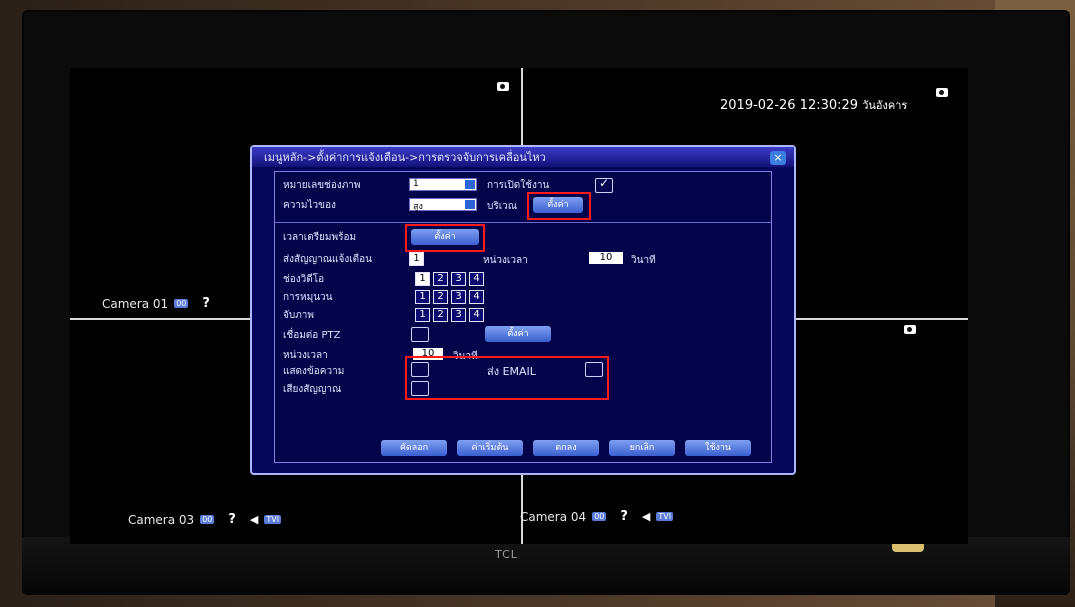 Image resolution: width=1075 pixels, height=607 pixels. What do you see at coordinates (416, 184) in the screenshot?
I see `channel-value: 1` at bounding box center [416, 184].